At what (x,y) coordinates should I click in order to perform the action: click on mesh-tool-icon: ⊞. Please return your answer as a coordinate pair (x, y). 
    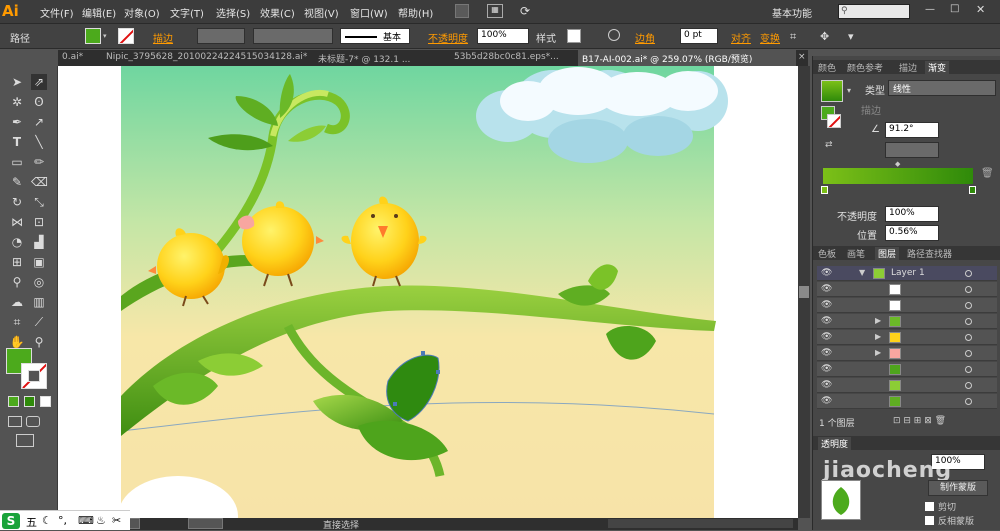
    Looking at the image, I should click on (17, 262).